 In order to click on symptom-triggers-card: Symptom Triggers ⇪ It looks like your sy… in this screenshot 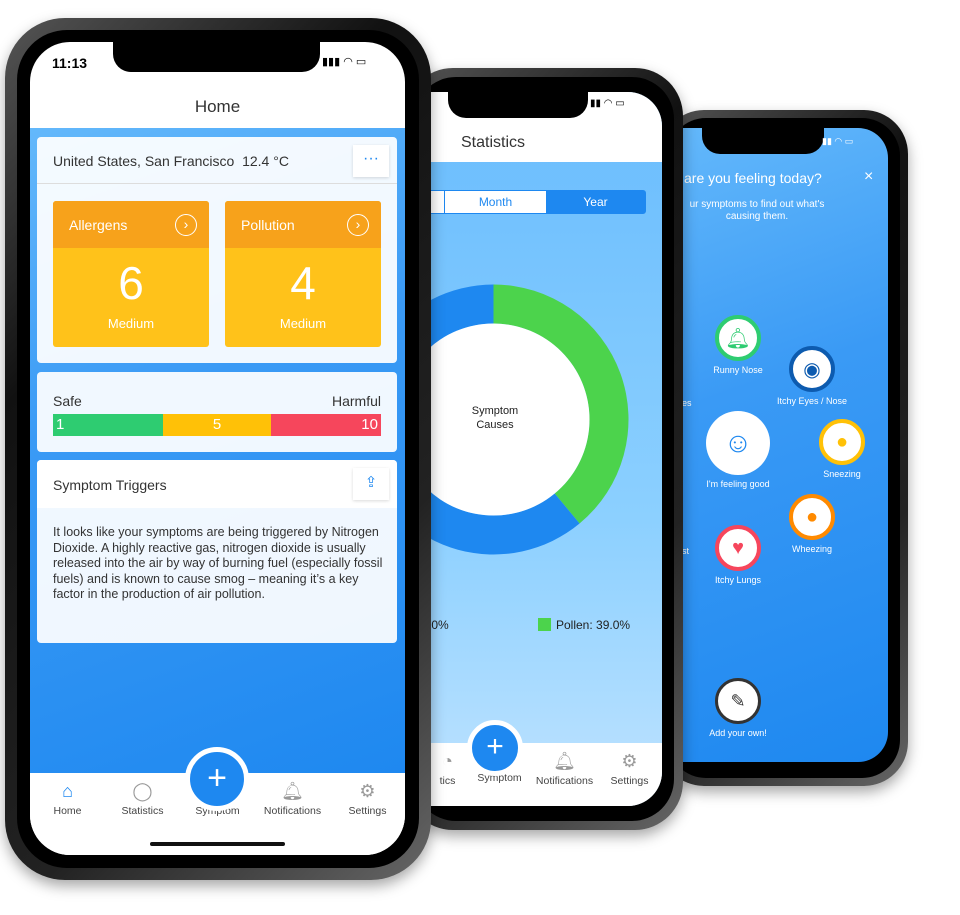, I will do `click(217, 551)`.